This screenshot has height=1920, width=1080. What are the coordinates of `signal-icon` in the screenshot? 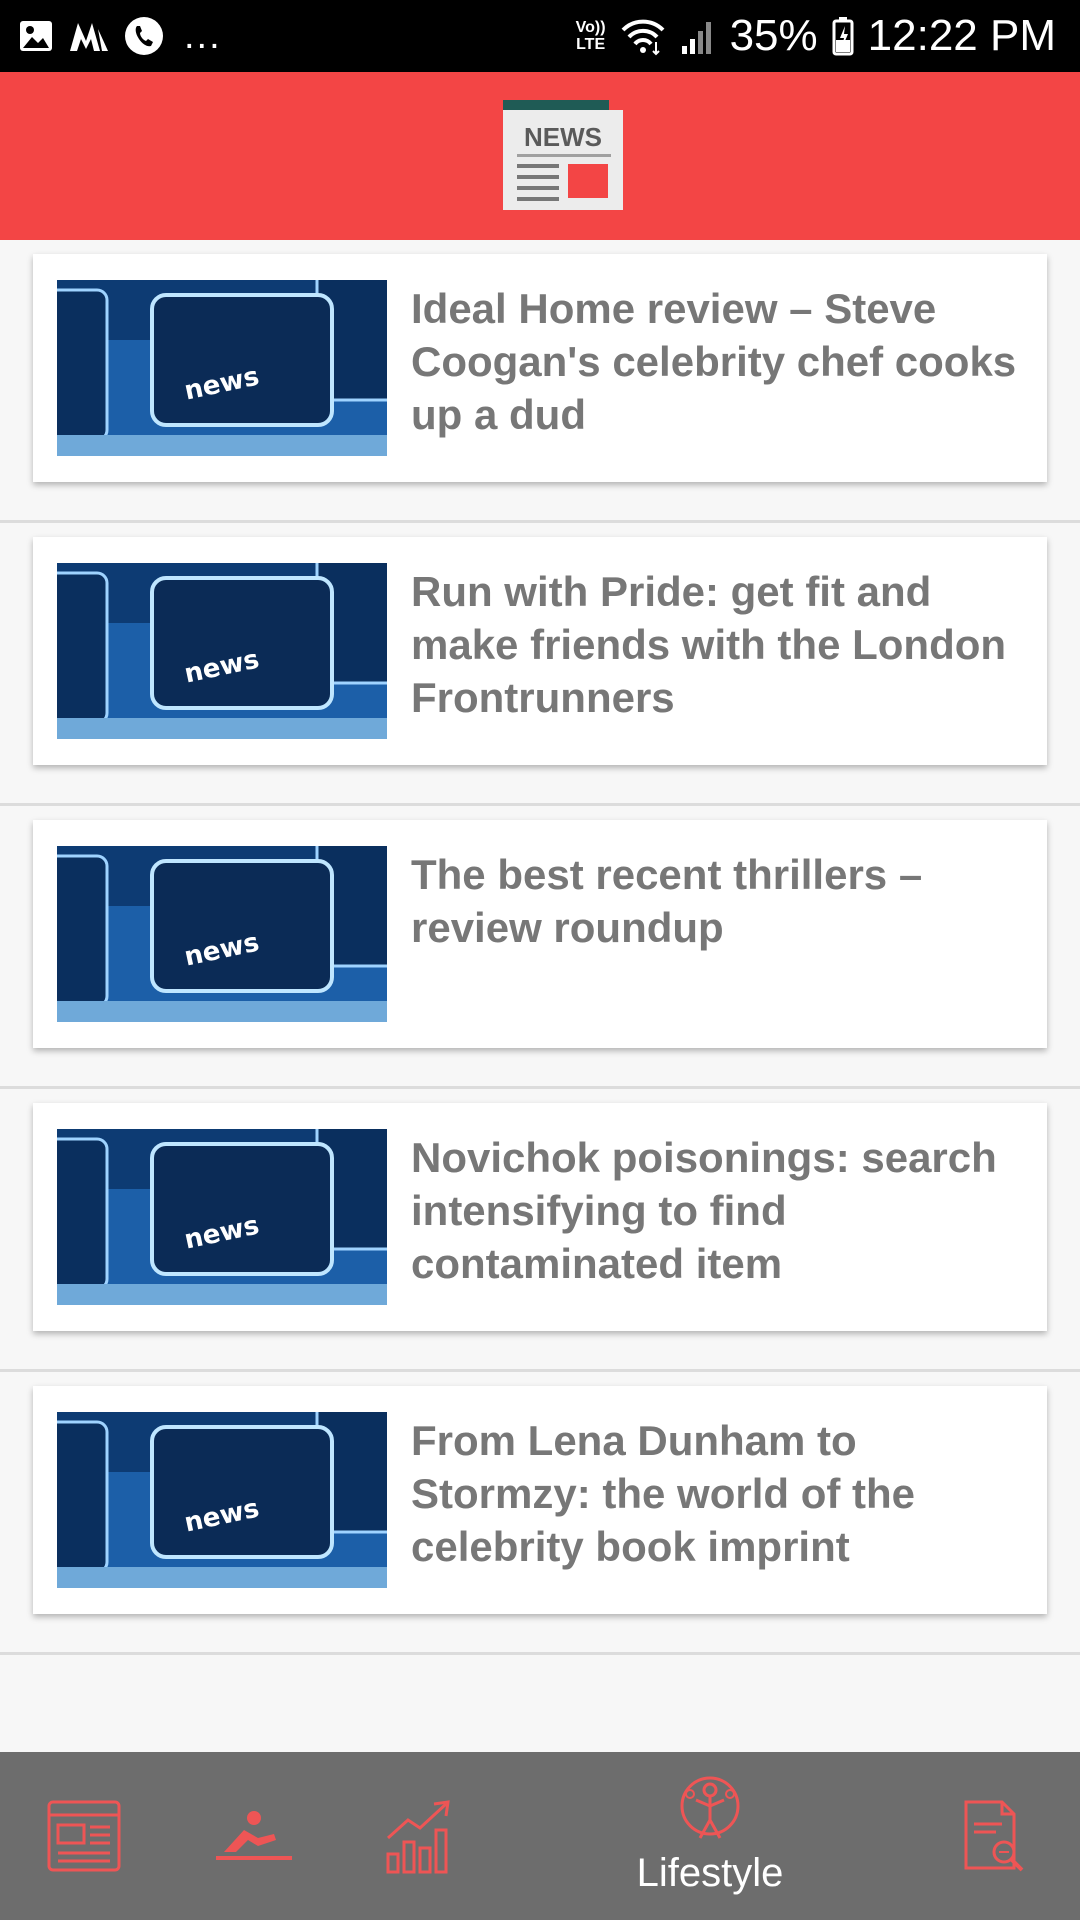 It's located at (696, 38).